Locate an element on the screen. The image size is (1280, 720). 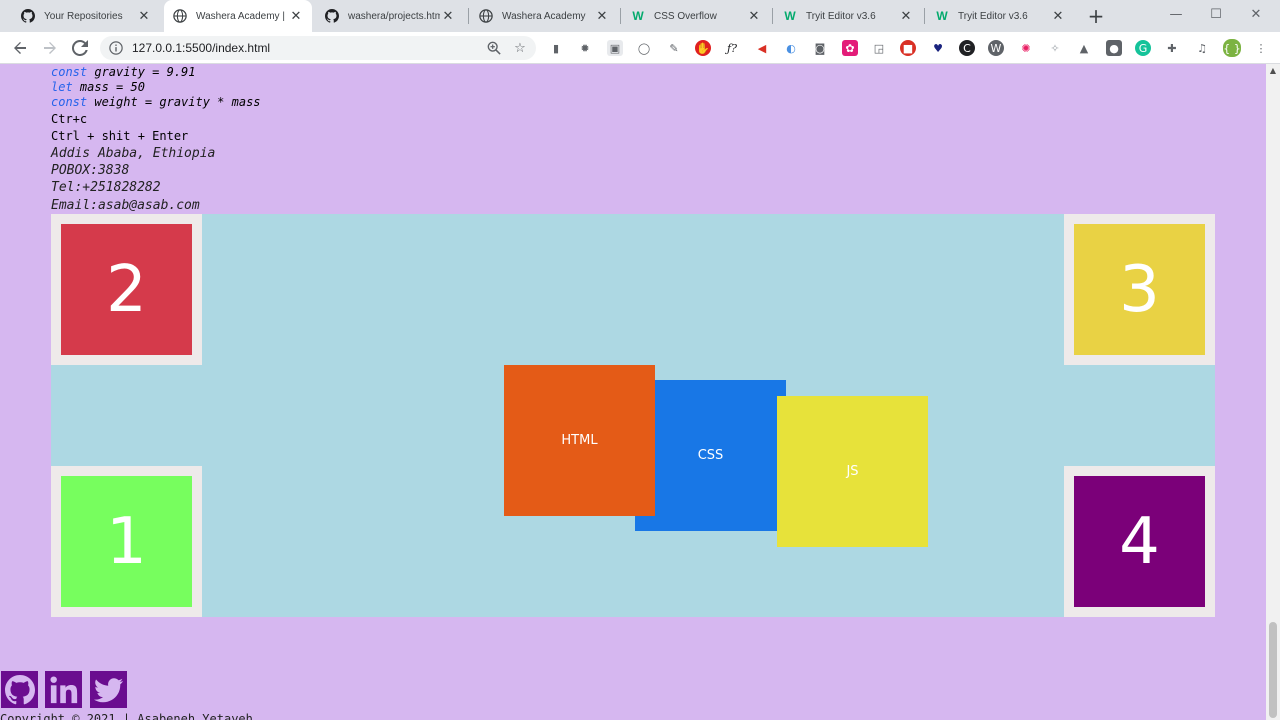
forward-arrow-icon is located at coordinates (50, 48).